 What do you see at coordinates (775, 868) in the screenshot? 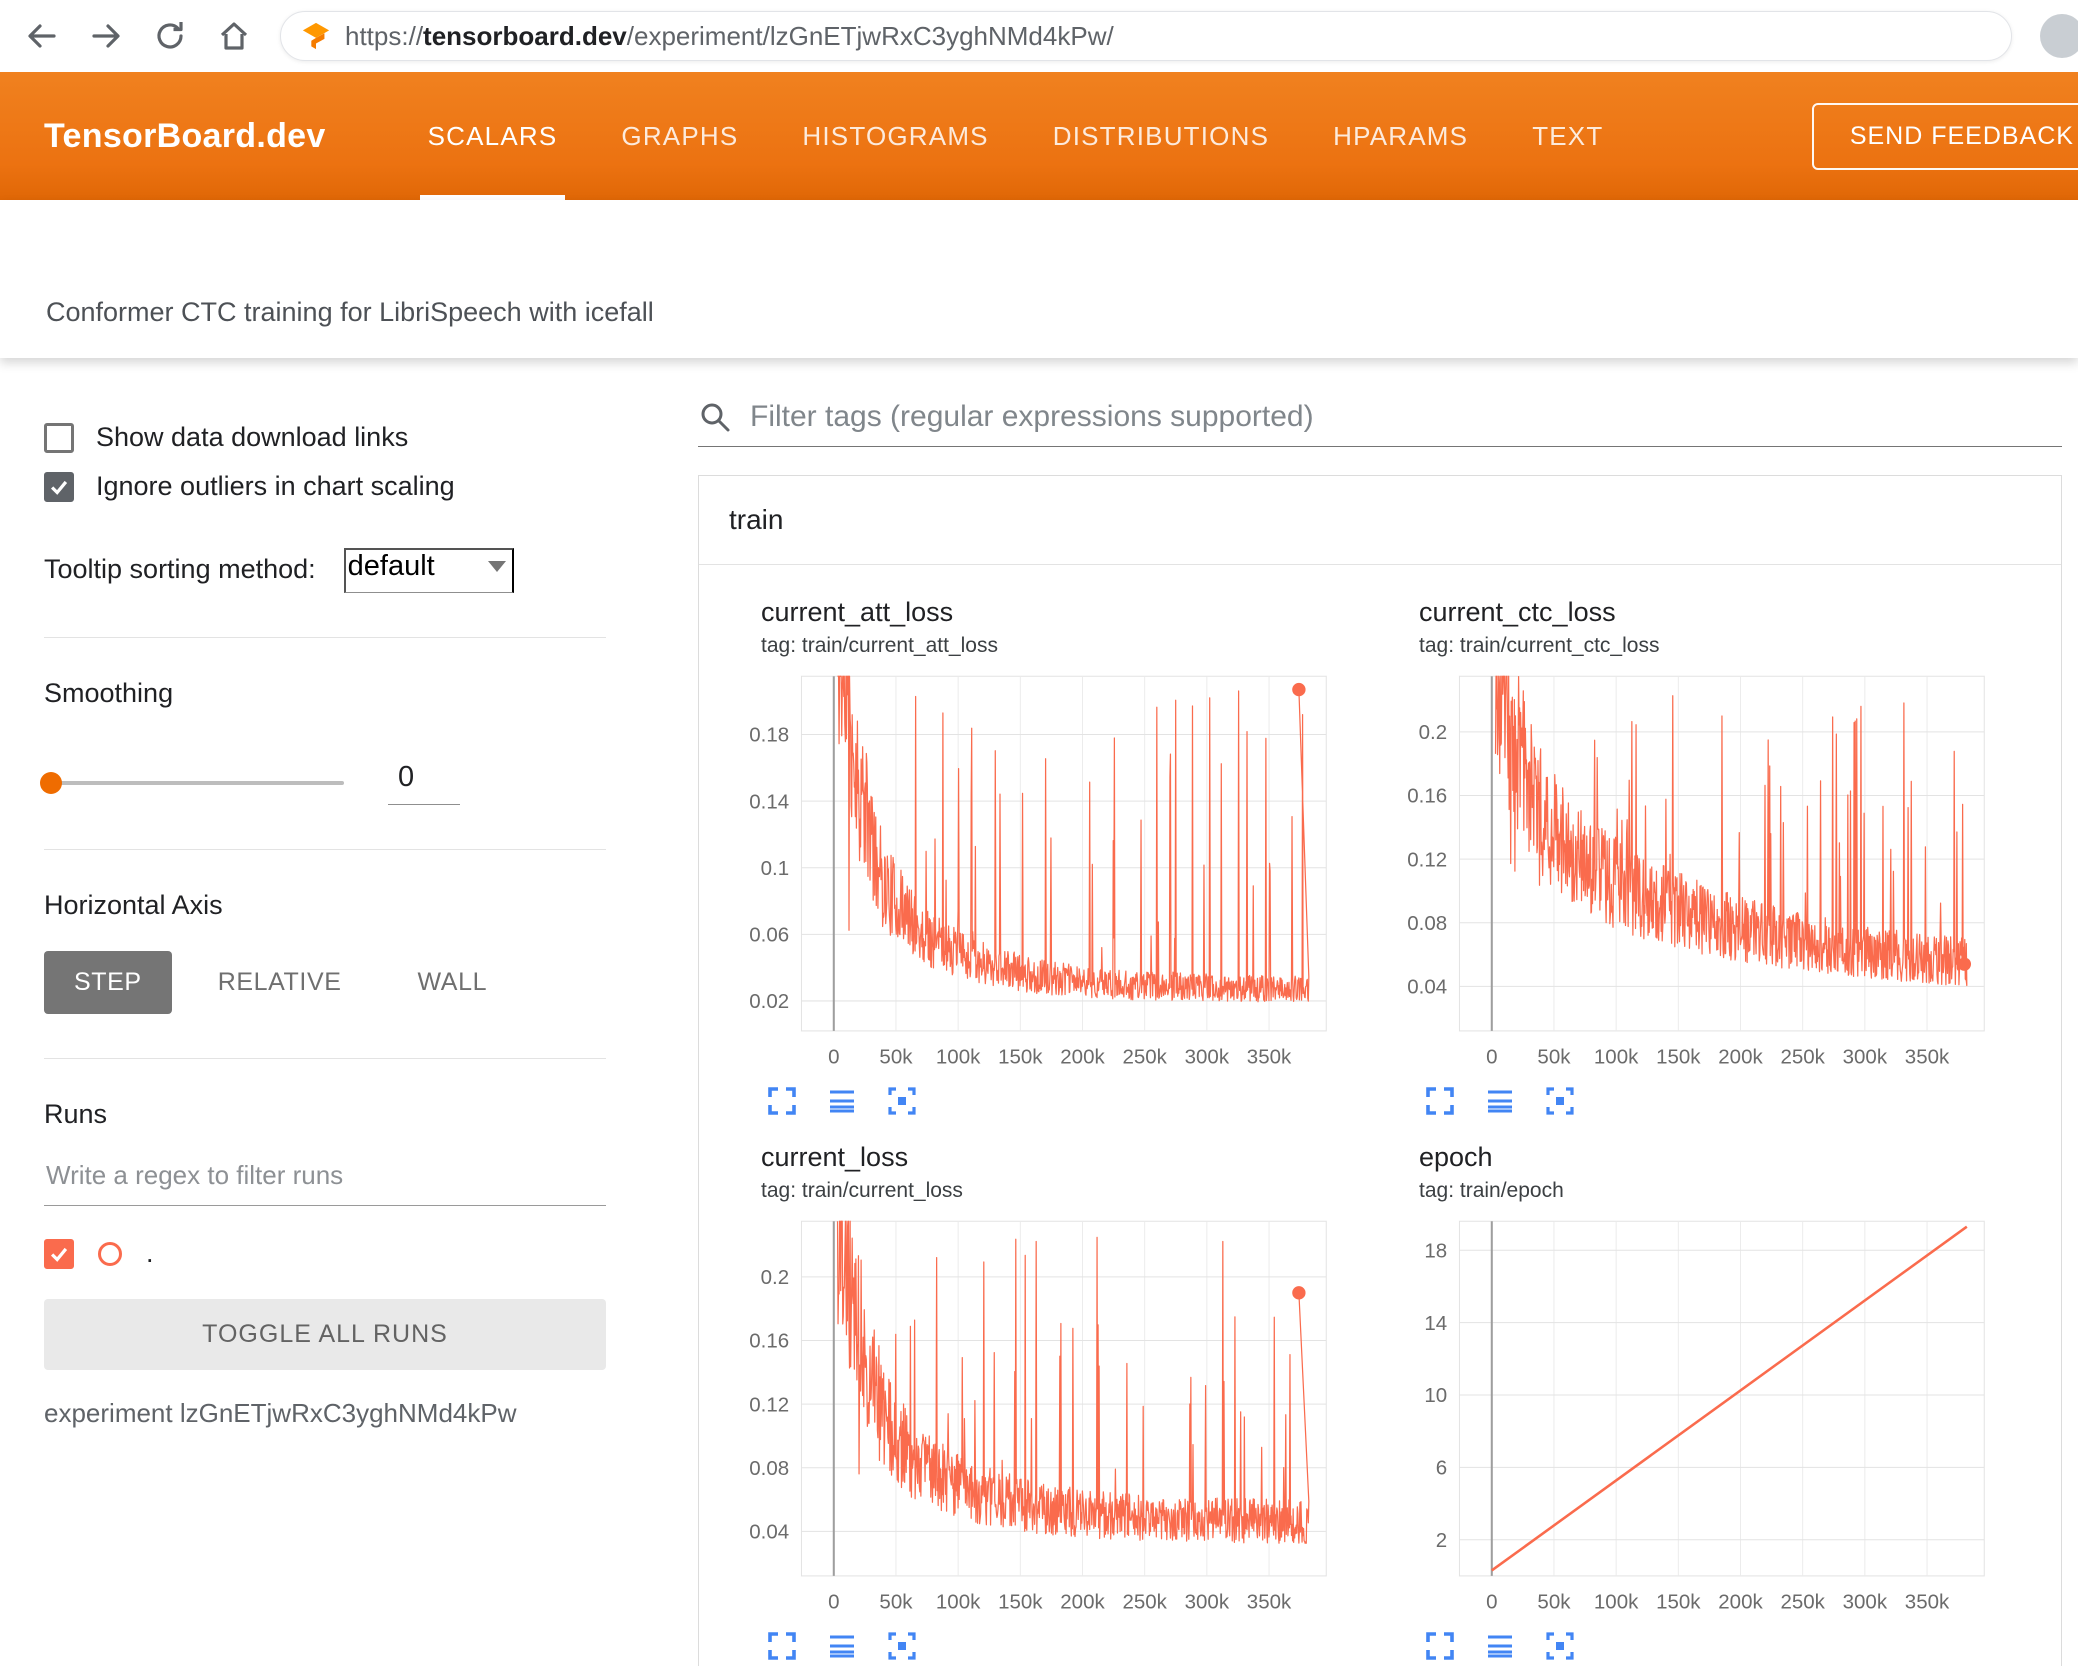
I see `svg-text: 0.1` at bounding box center [775, 868].